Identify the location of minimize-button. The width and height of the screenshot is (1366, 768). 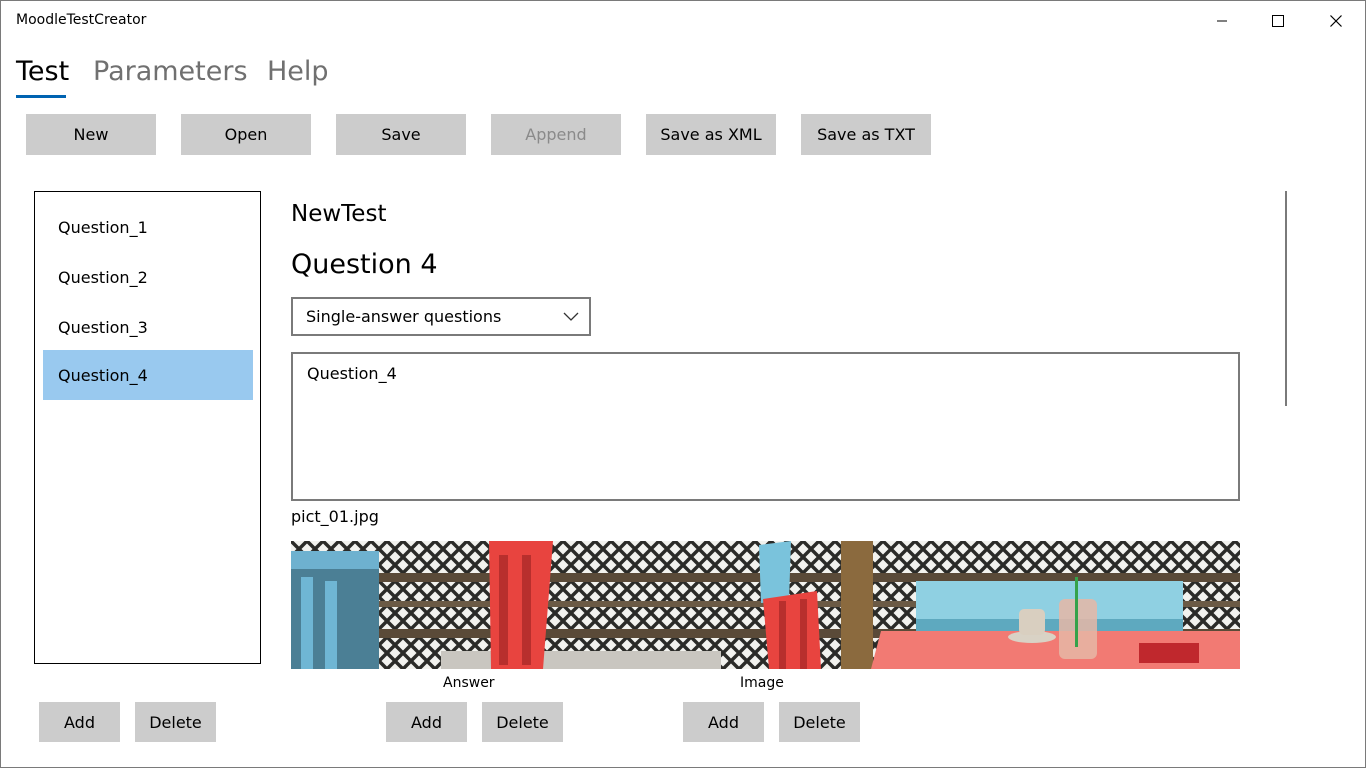
(1222, 21).